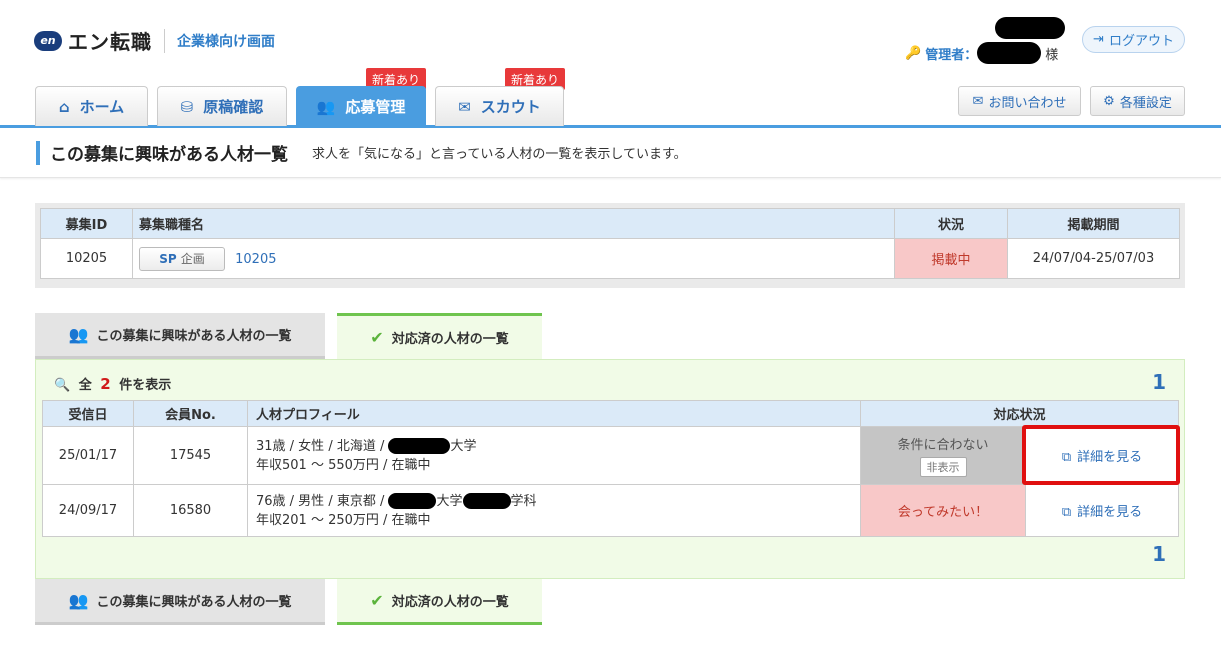  I want to click on search-icon: 🔍, so click(62, 385).